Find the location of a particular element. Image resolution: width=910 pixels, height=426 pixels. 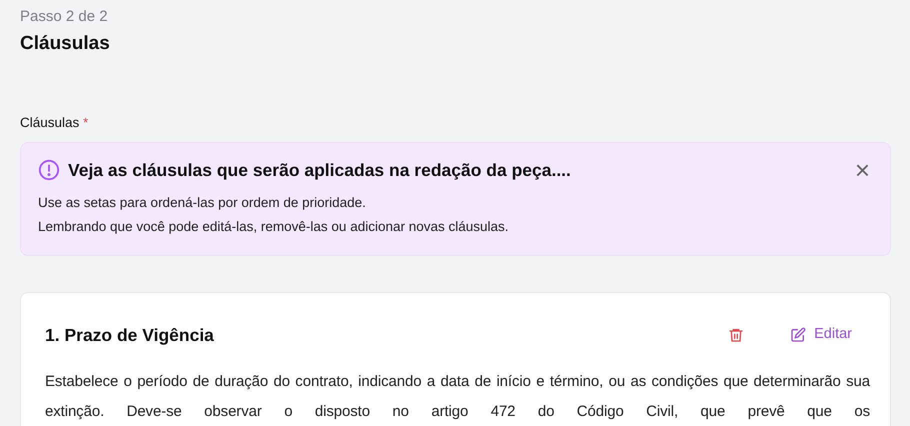

edit-button: Editar is located at coordinates (821, 335).